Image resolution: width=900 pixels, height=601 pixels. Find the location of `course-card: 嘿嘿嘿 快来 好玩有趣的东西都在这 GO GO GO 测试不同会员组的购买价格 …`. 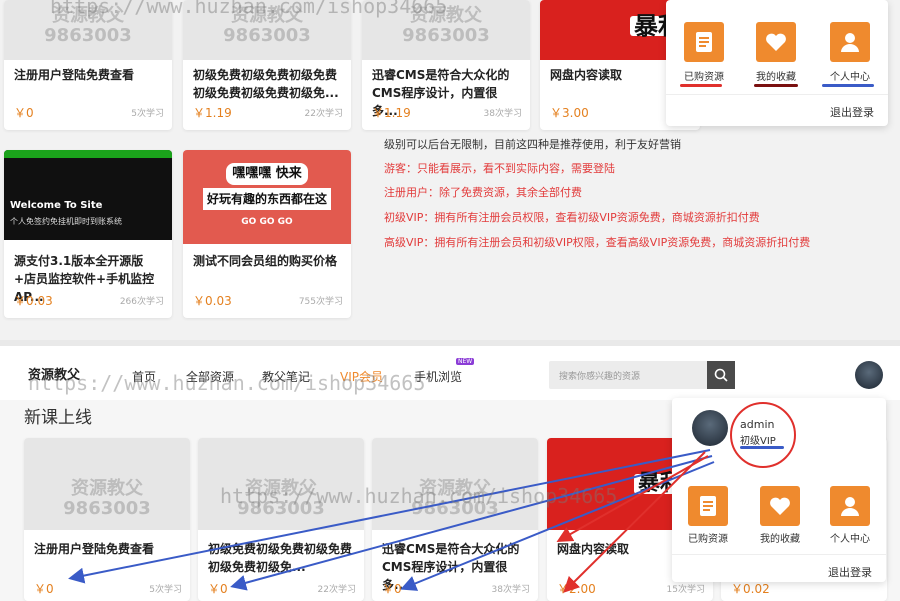

course-card: 嘿嘿嘿 快来 好玩有趣的东西都在这 GO GO GO 测试不同会员组的购买价格 … is located at coordinates (267, 234).